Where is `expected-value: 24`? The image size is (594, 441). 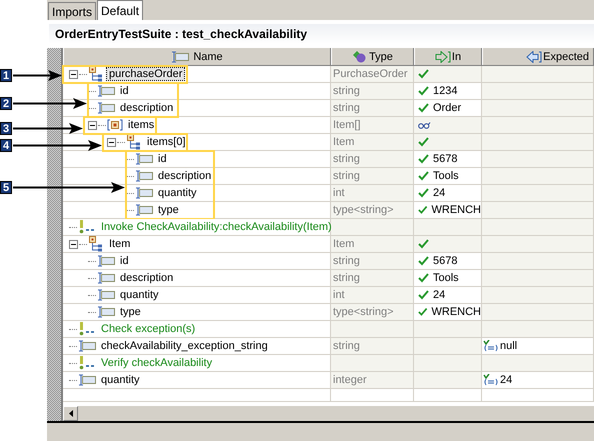
expected-value: 24 is located at coordinates (506, 380).